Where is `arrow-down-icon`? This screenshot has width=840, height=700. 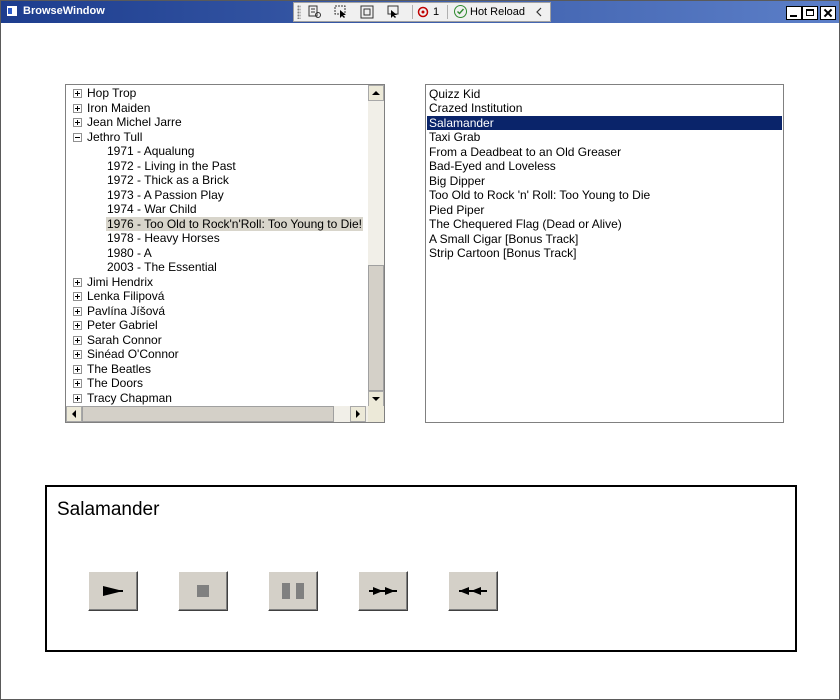 arrow-down-icon is located at coordinates (376, 399).